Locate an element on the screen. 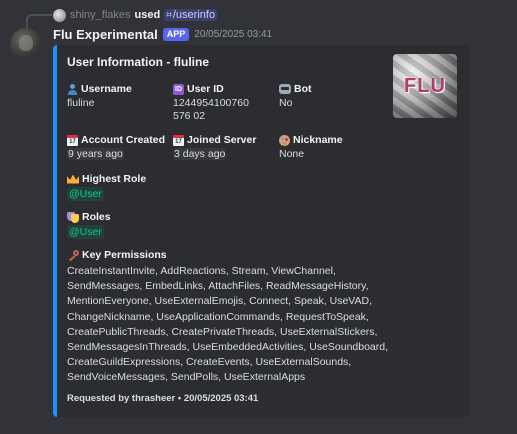  field-key-permissions-name: Key Permissions is located at coordinates (124, 255).